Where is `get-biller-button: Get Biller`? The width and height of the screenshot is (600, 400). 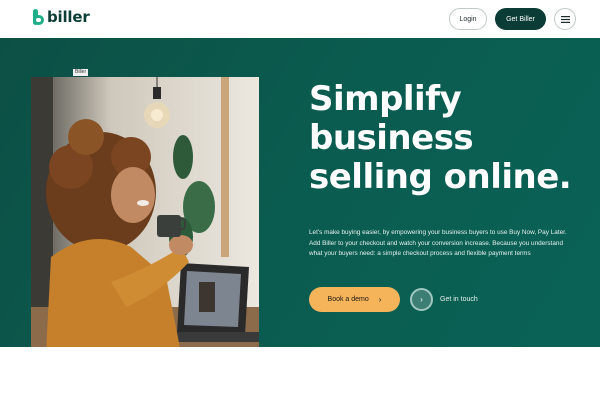
get-biller-button: Get Biller is located at coordinates (520, 19).